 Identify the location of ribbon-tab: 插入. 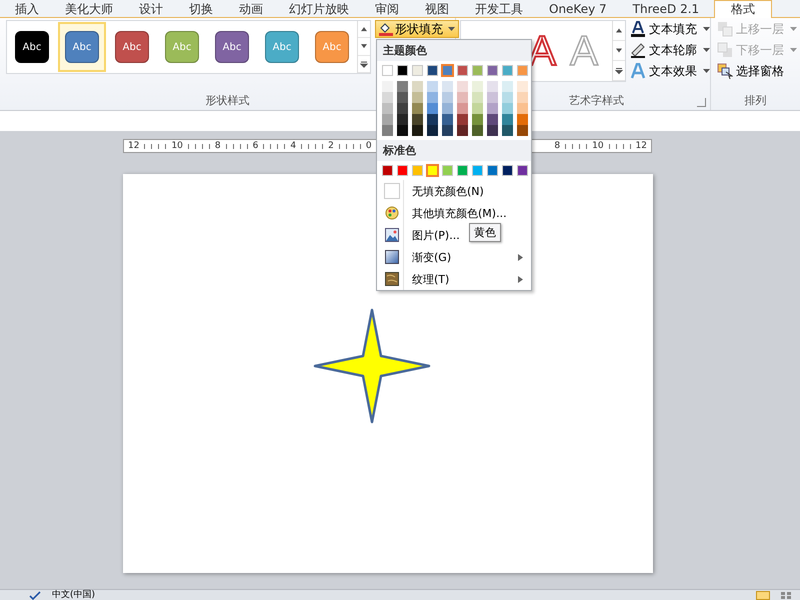
(27, 8).